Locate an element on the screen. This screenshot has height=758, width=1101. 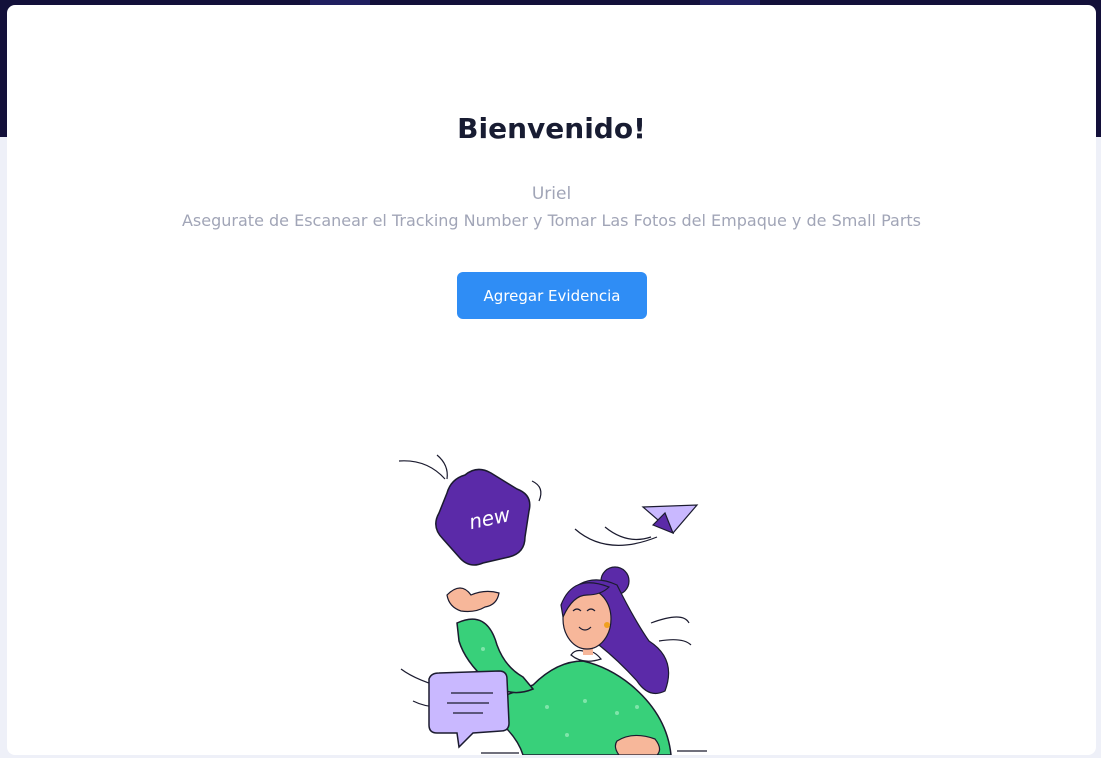
chat-bubble-icon is located at coordinates (469, 709).